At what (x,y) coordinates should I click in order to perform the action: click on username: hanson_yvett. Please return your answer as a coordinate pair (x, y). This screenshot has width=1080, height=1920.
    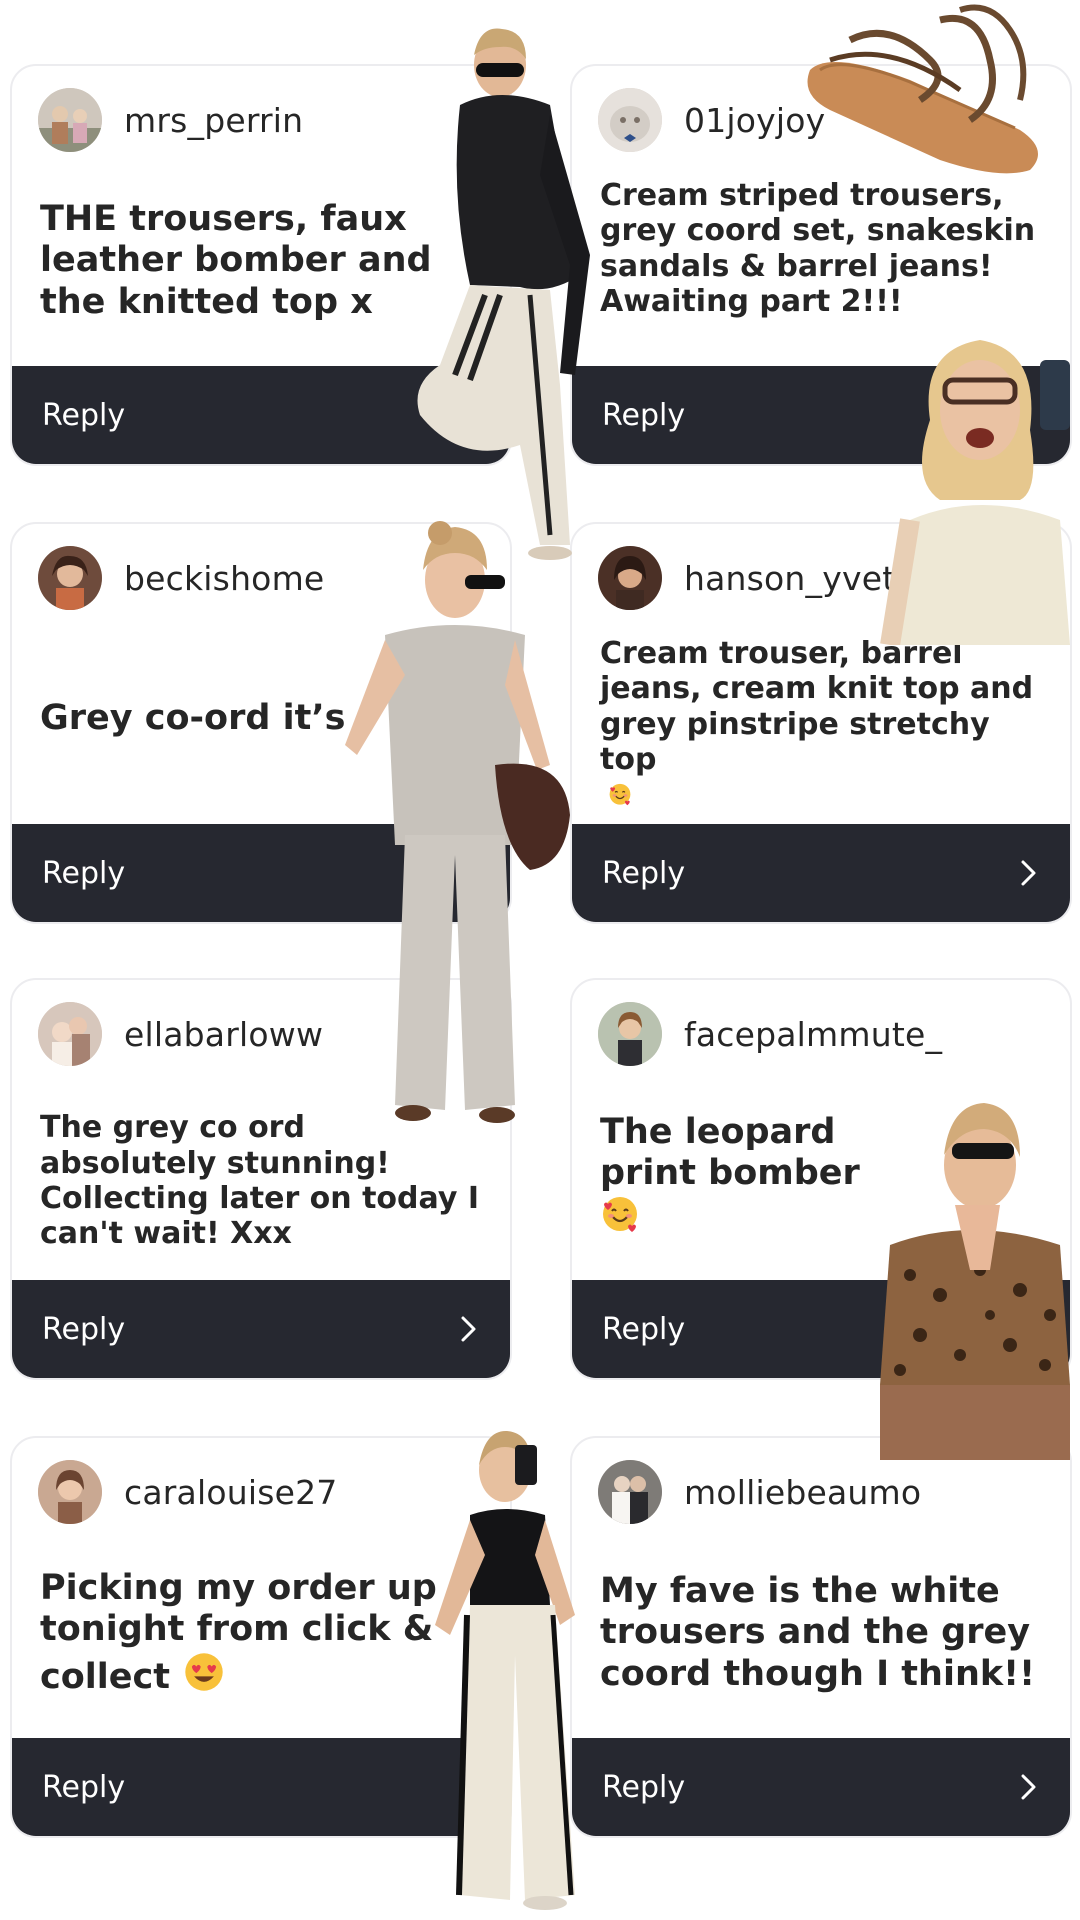
    Looking at the image, I should click on (796, 578).